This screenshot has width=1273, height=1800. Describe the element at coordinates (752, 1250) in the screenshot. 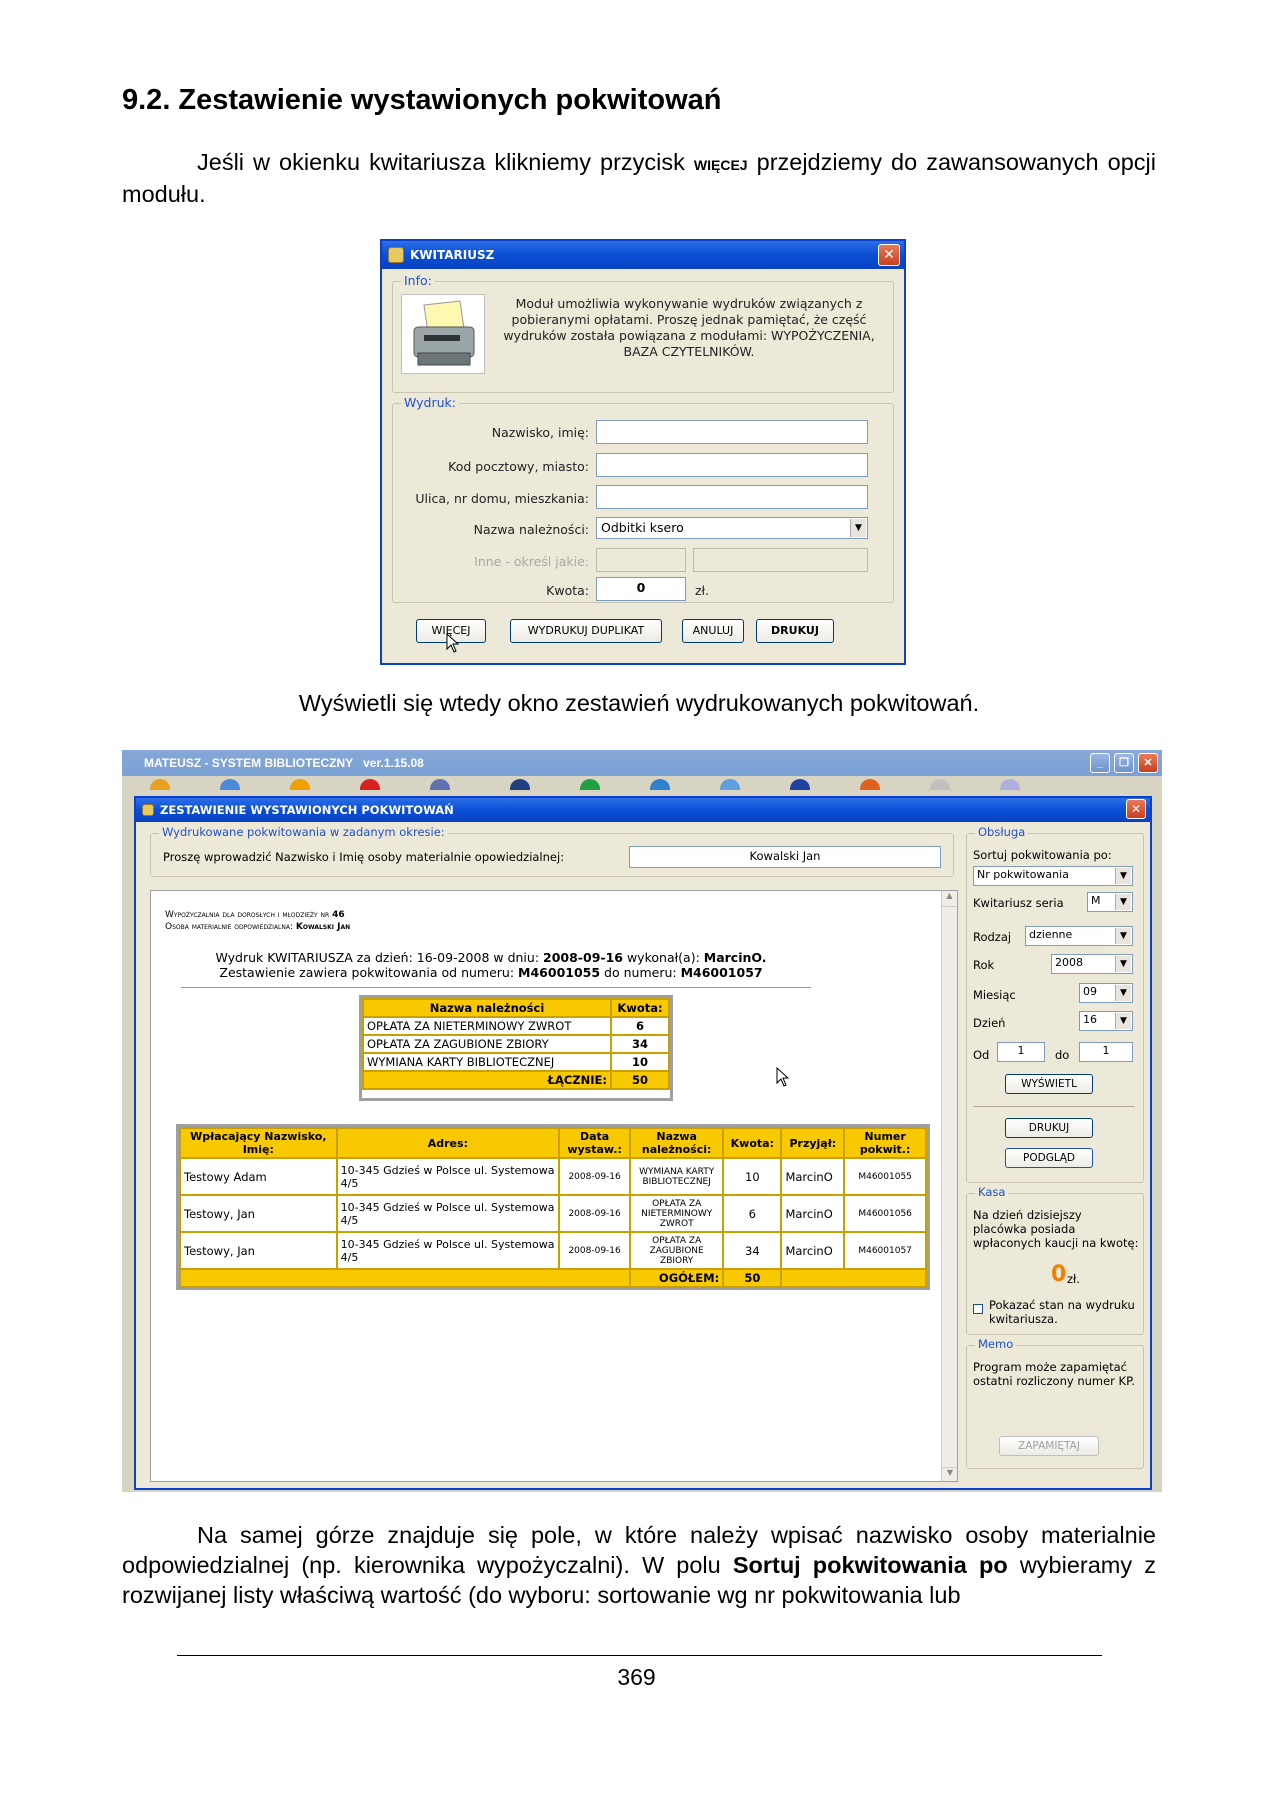

I see `details-cell: 34` at that location.